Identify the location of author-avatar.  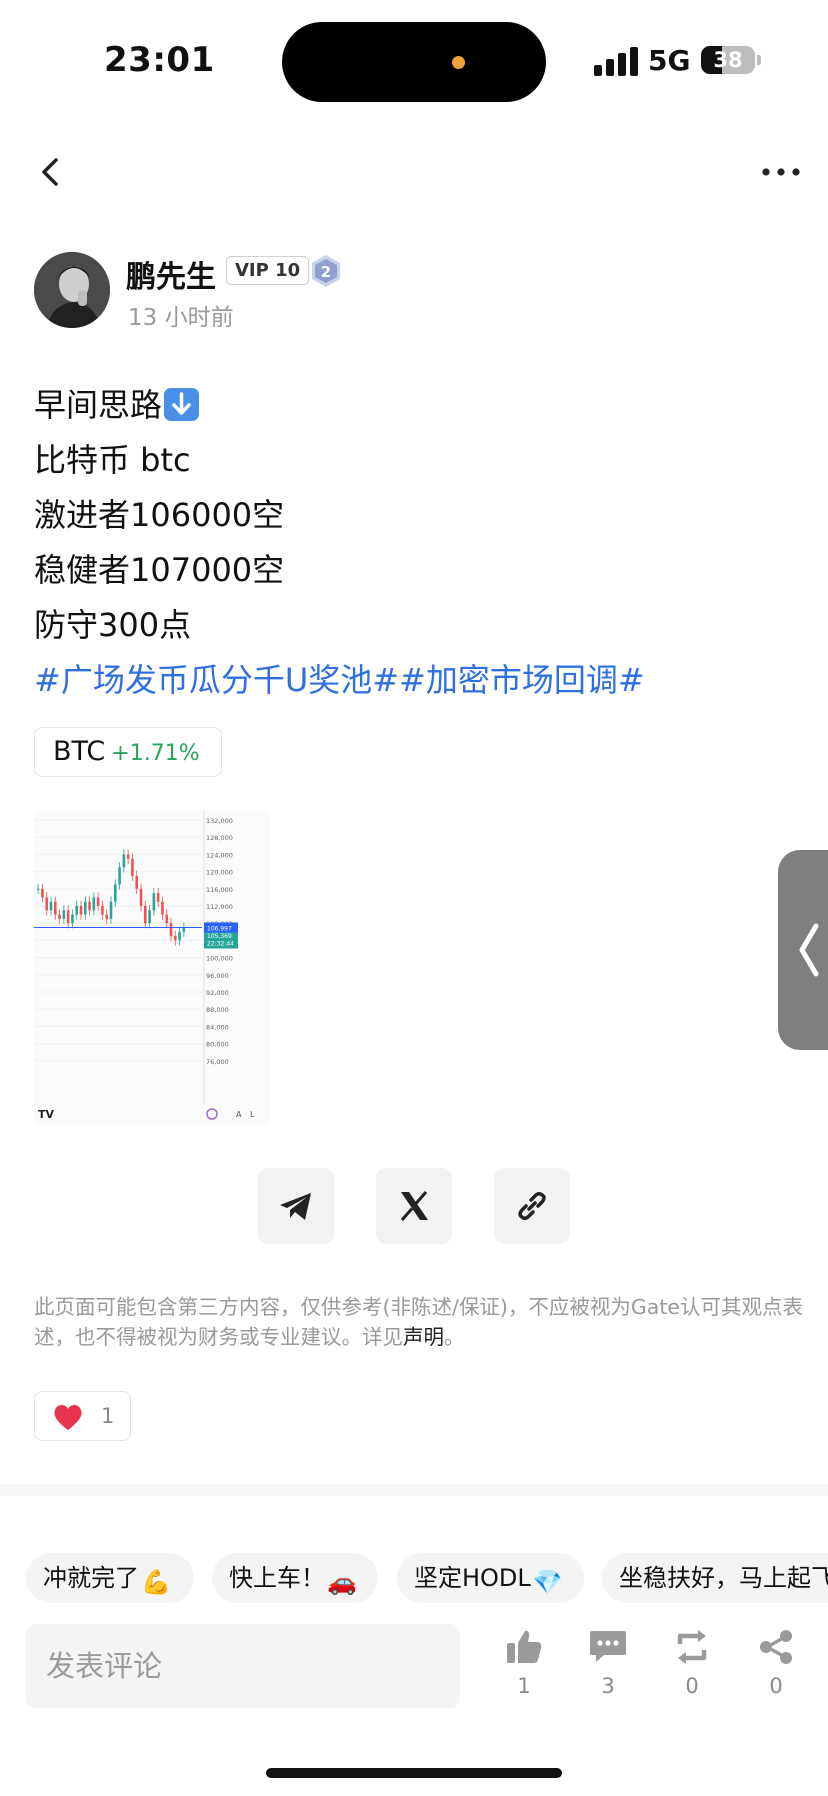
(72, 290).